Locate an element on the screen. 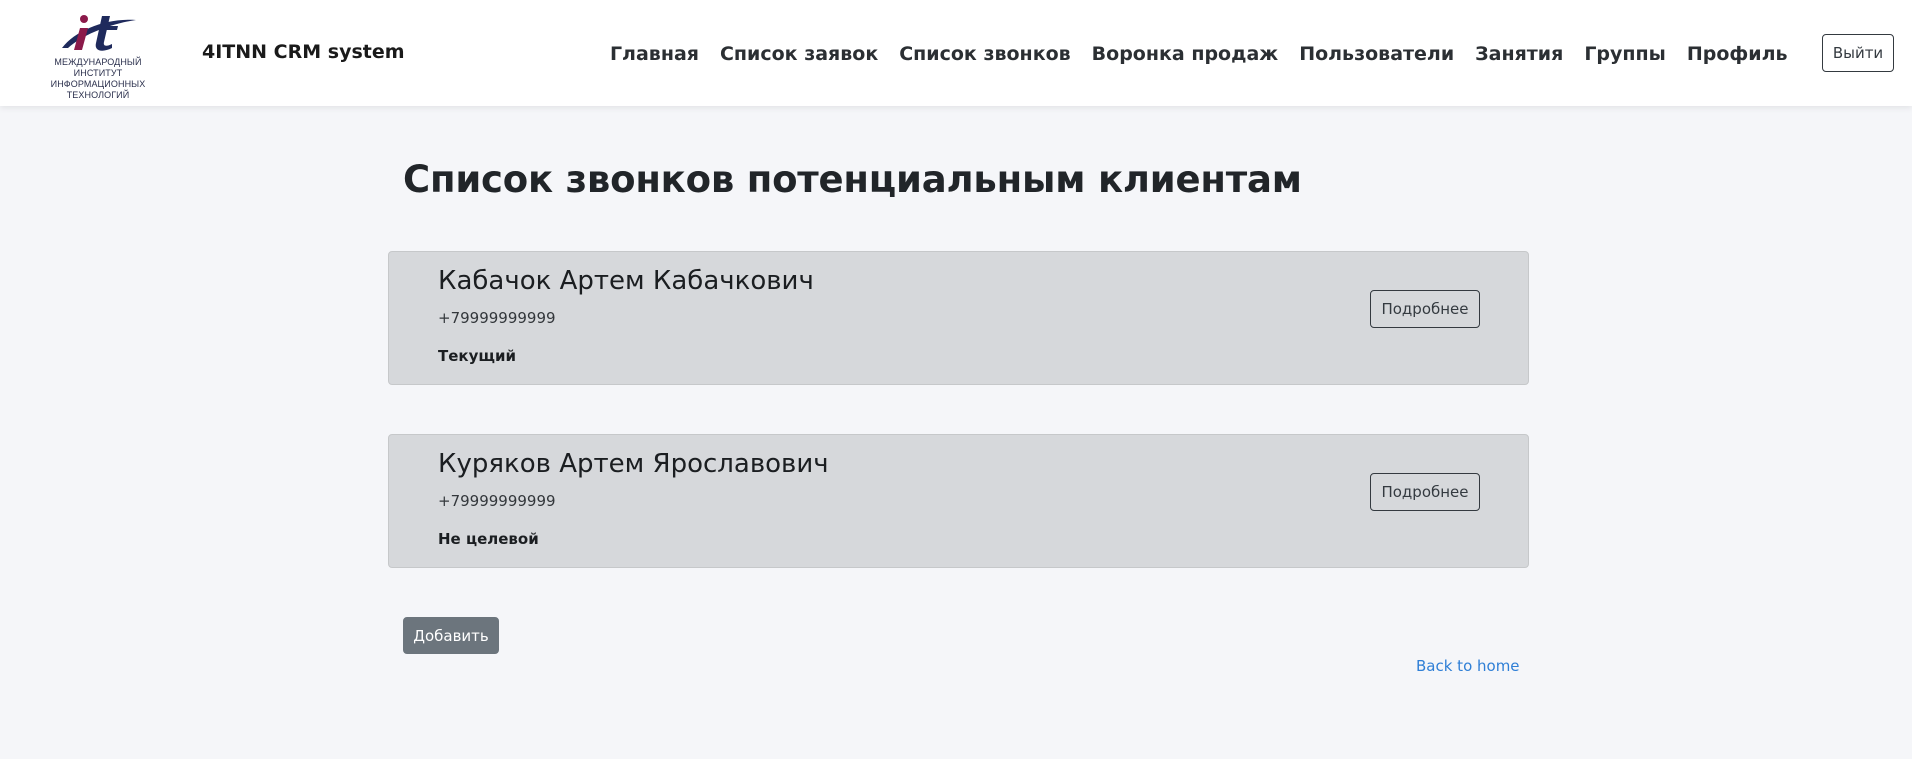 The image size is (1912, 759). nav-sales-funnel: Воронка продаж is located at coordinates (1185, 54).